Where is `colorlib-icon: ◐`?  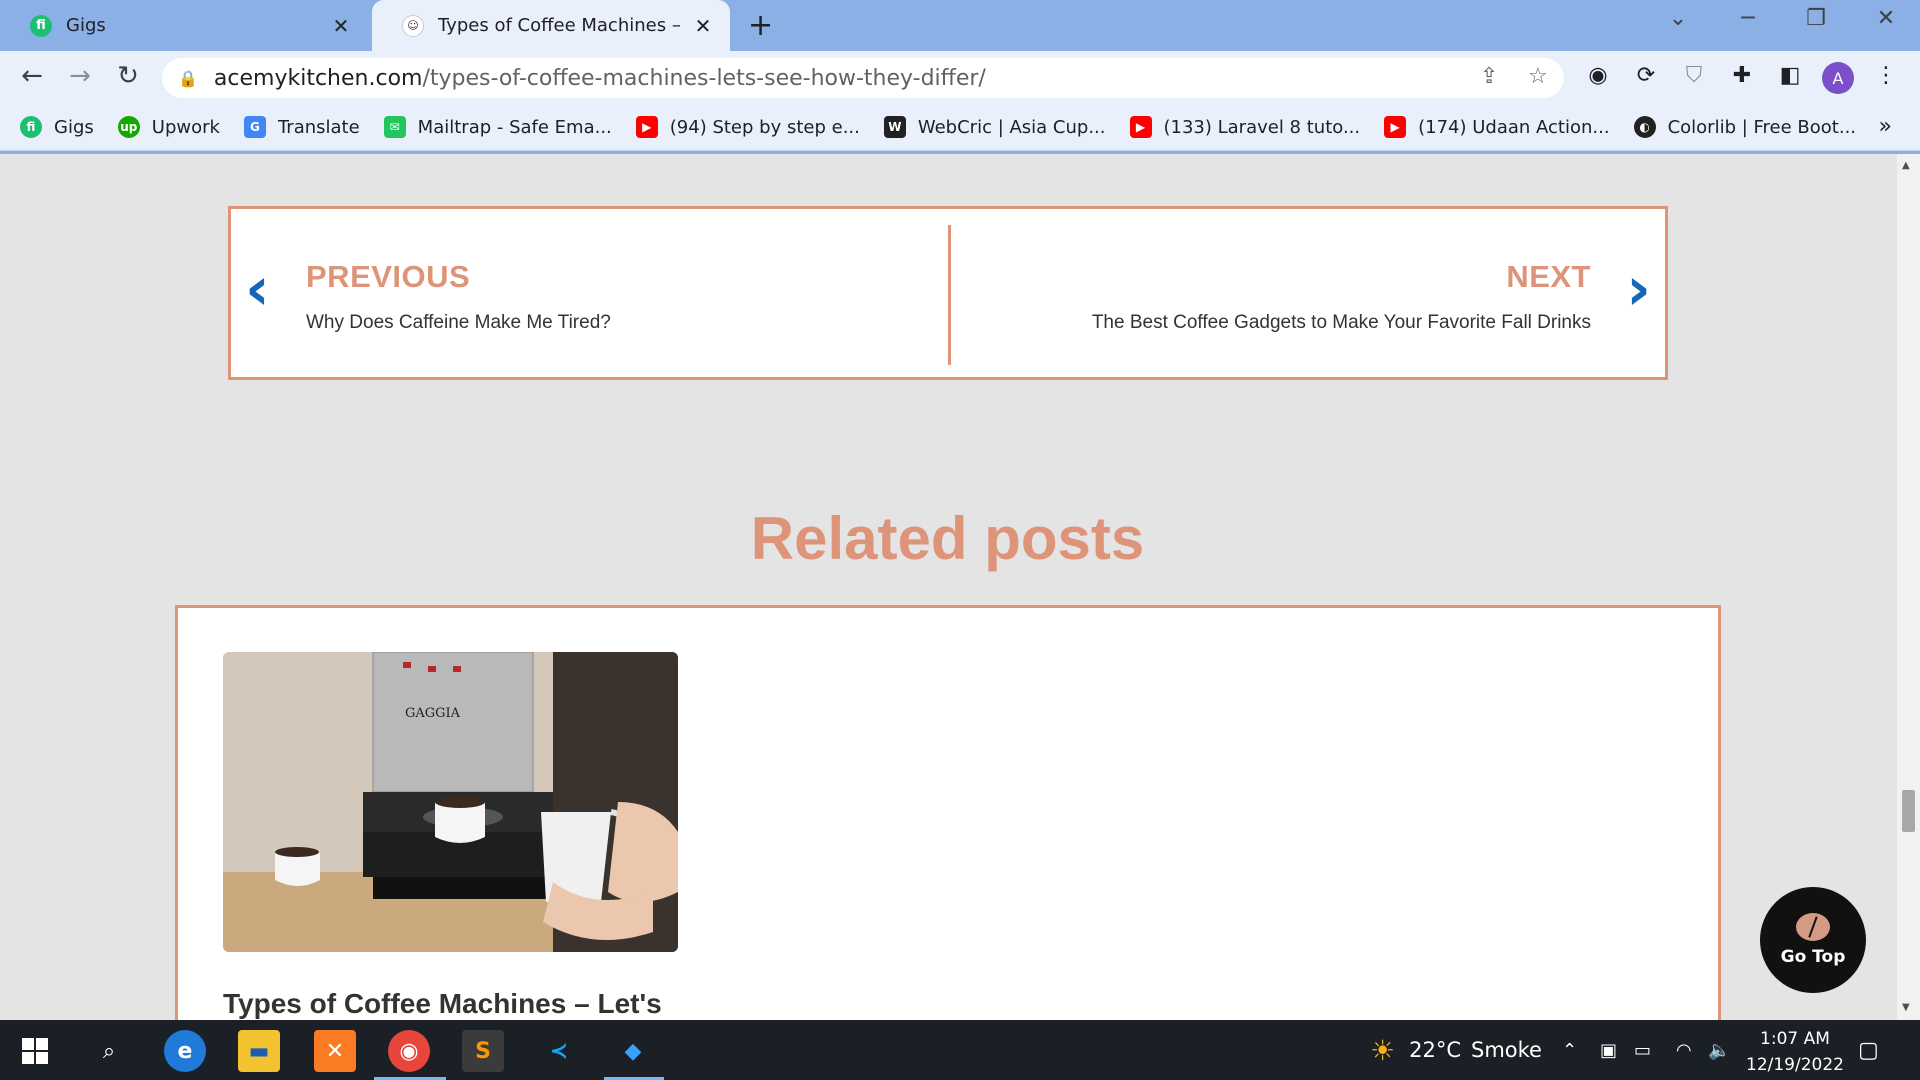
colorlib-icon: ◐ is located at coordinates (1644, 127).